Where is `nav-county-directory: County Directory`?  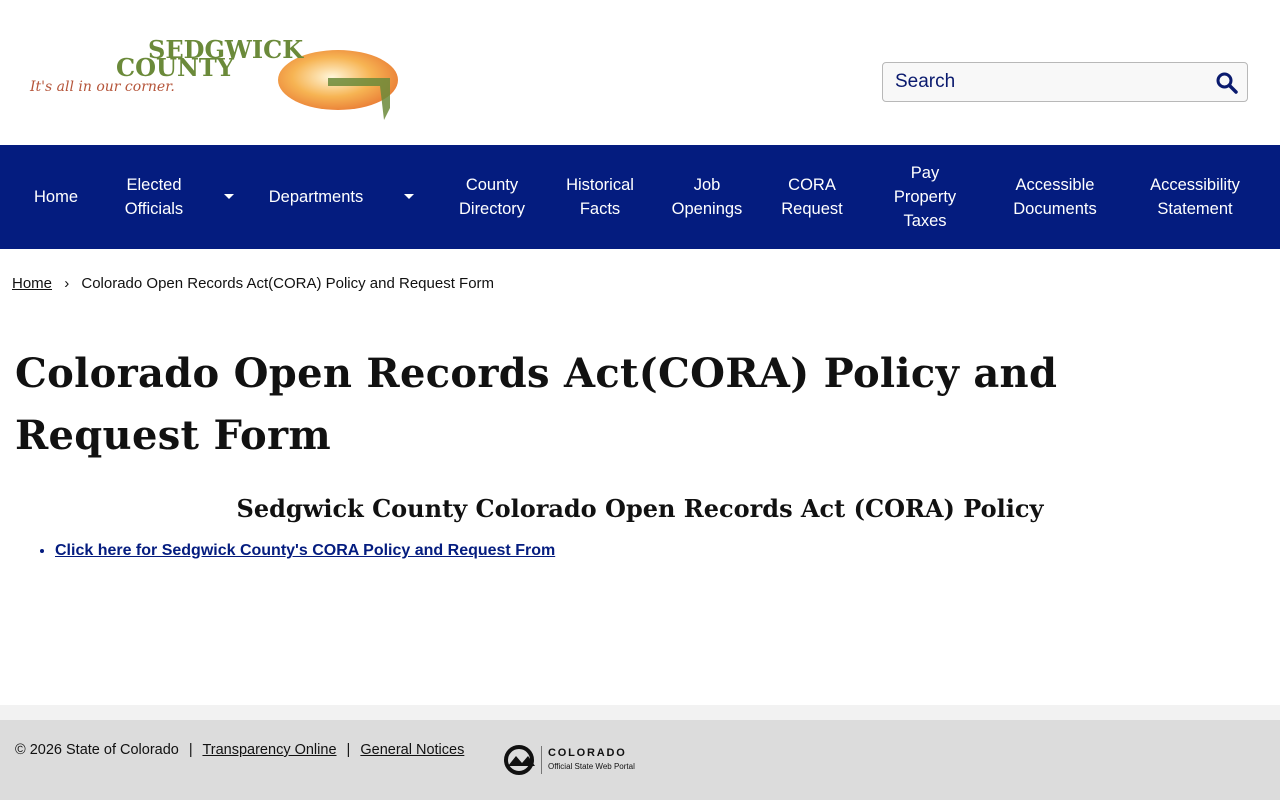
nav-county-directory: County Directory is located at coordinates (492, 197).